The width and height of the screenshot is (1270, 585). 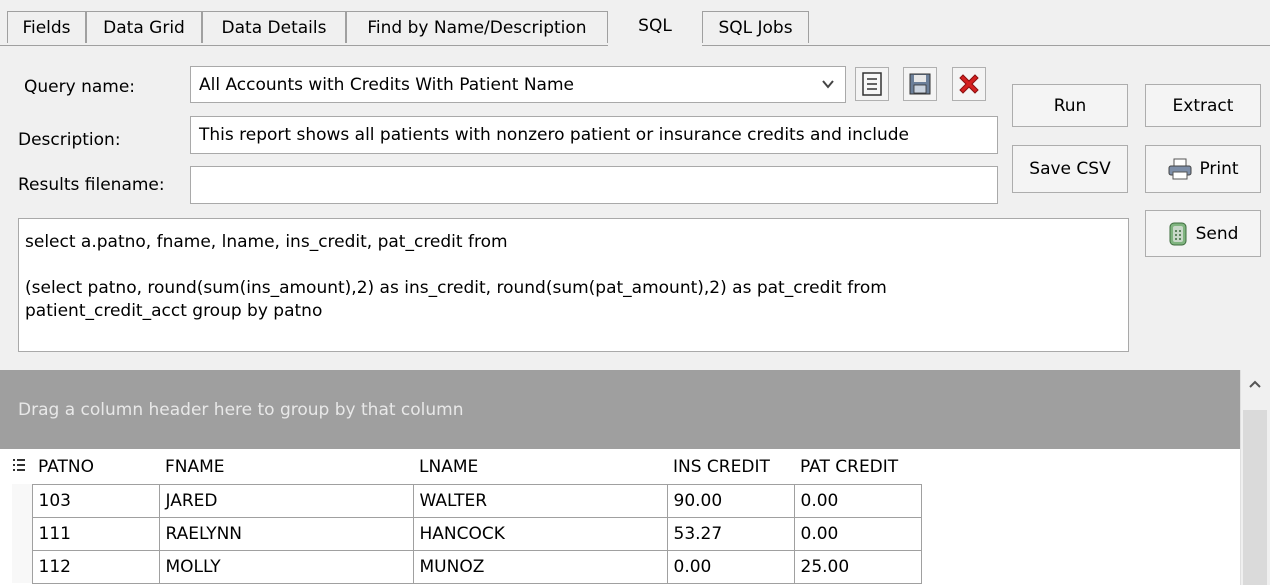 I want to click on new-query-button, so click(x=872, y=84).